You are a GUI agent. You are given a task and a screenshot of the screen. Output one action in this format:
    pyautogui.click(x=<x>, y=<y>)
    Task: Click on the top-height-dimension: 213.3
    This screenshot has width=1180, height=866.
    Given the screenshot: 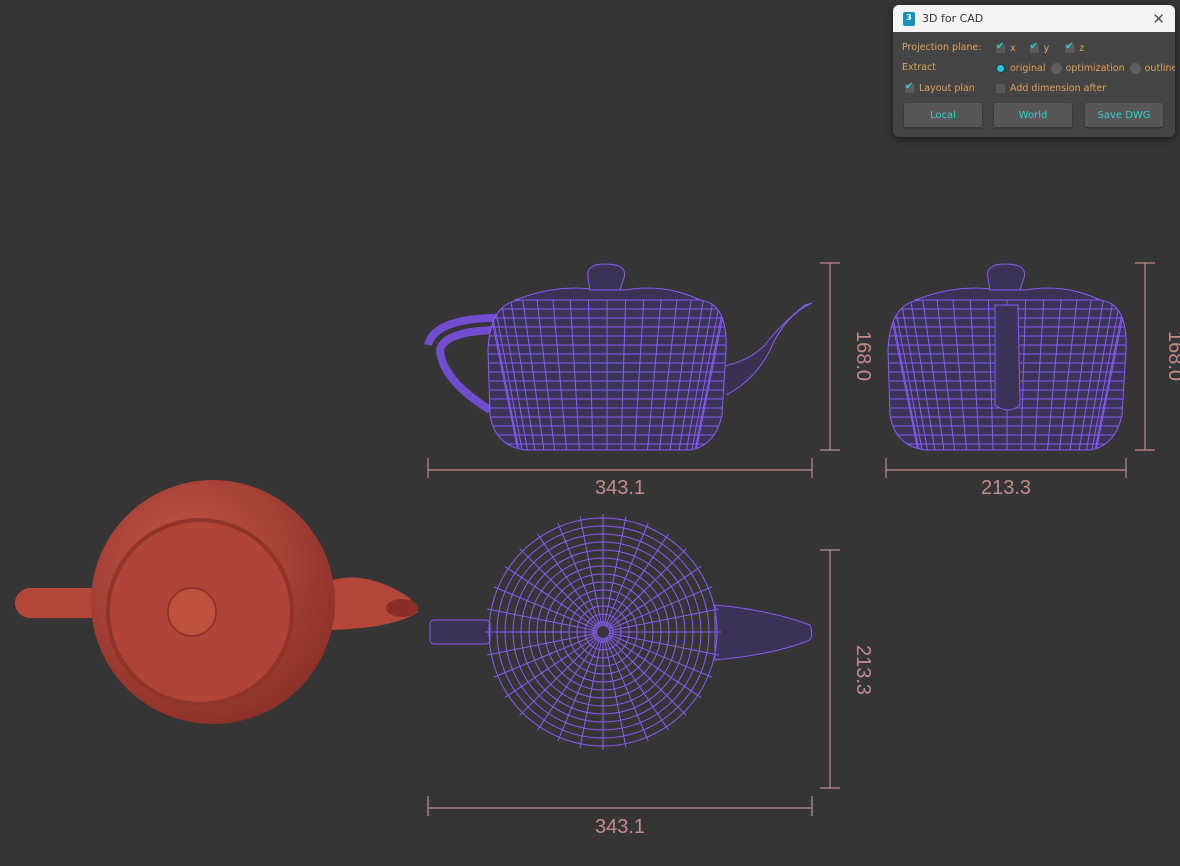 What is the action you would take?
    pyautogui.click(x=863, y=670)
    